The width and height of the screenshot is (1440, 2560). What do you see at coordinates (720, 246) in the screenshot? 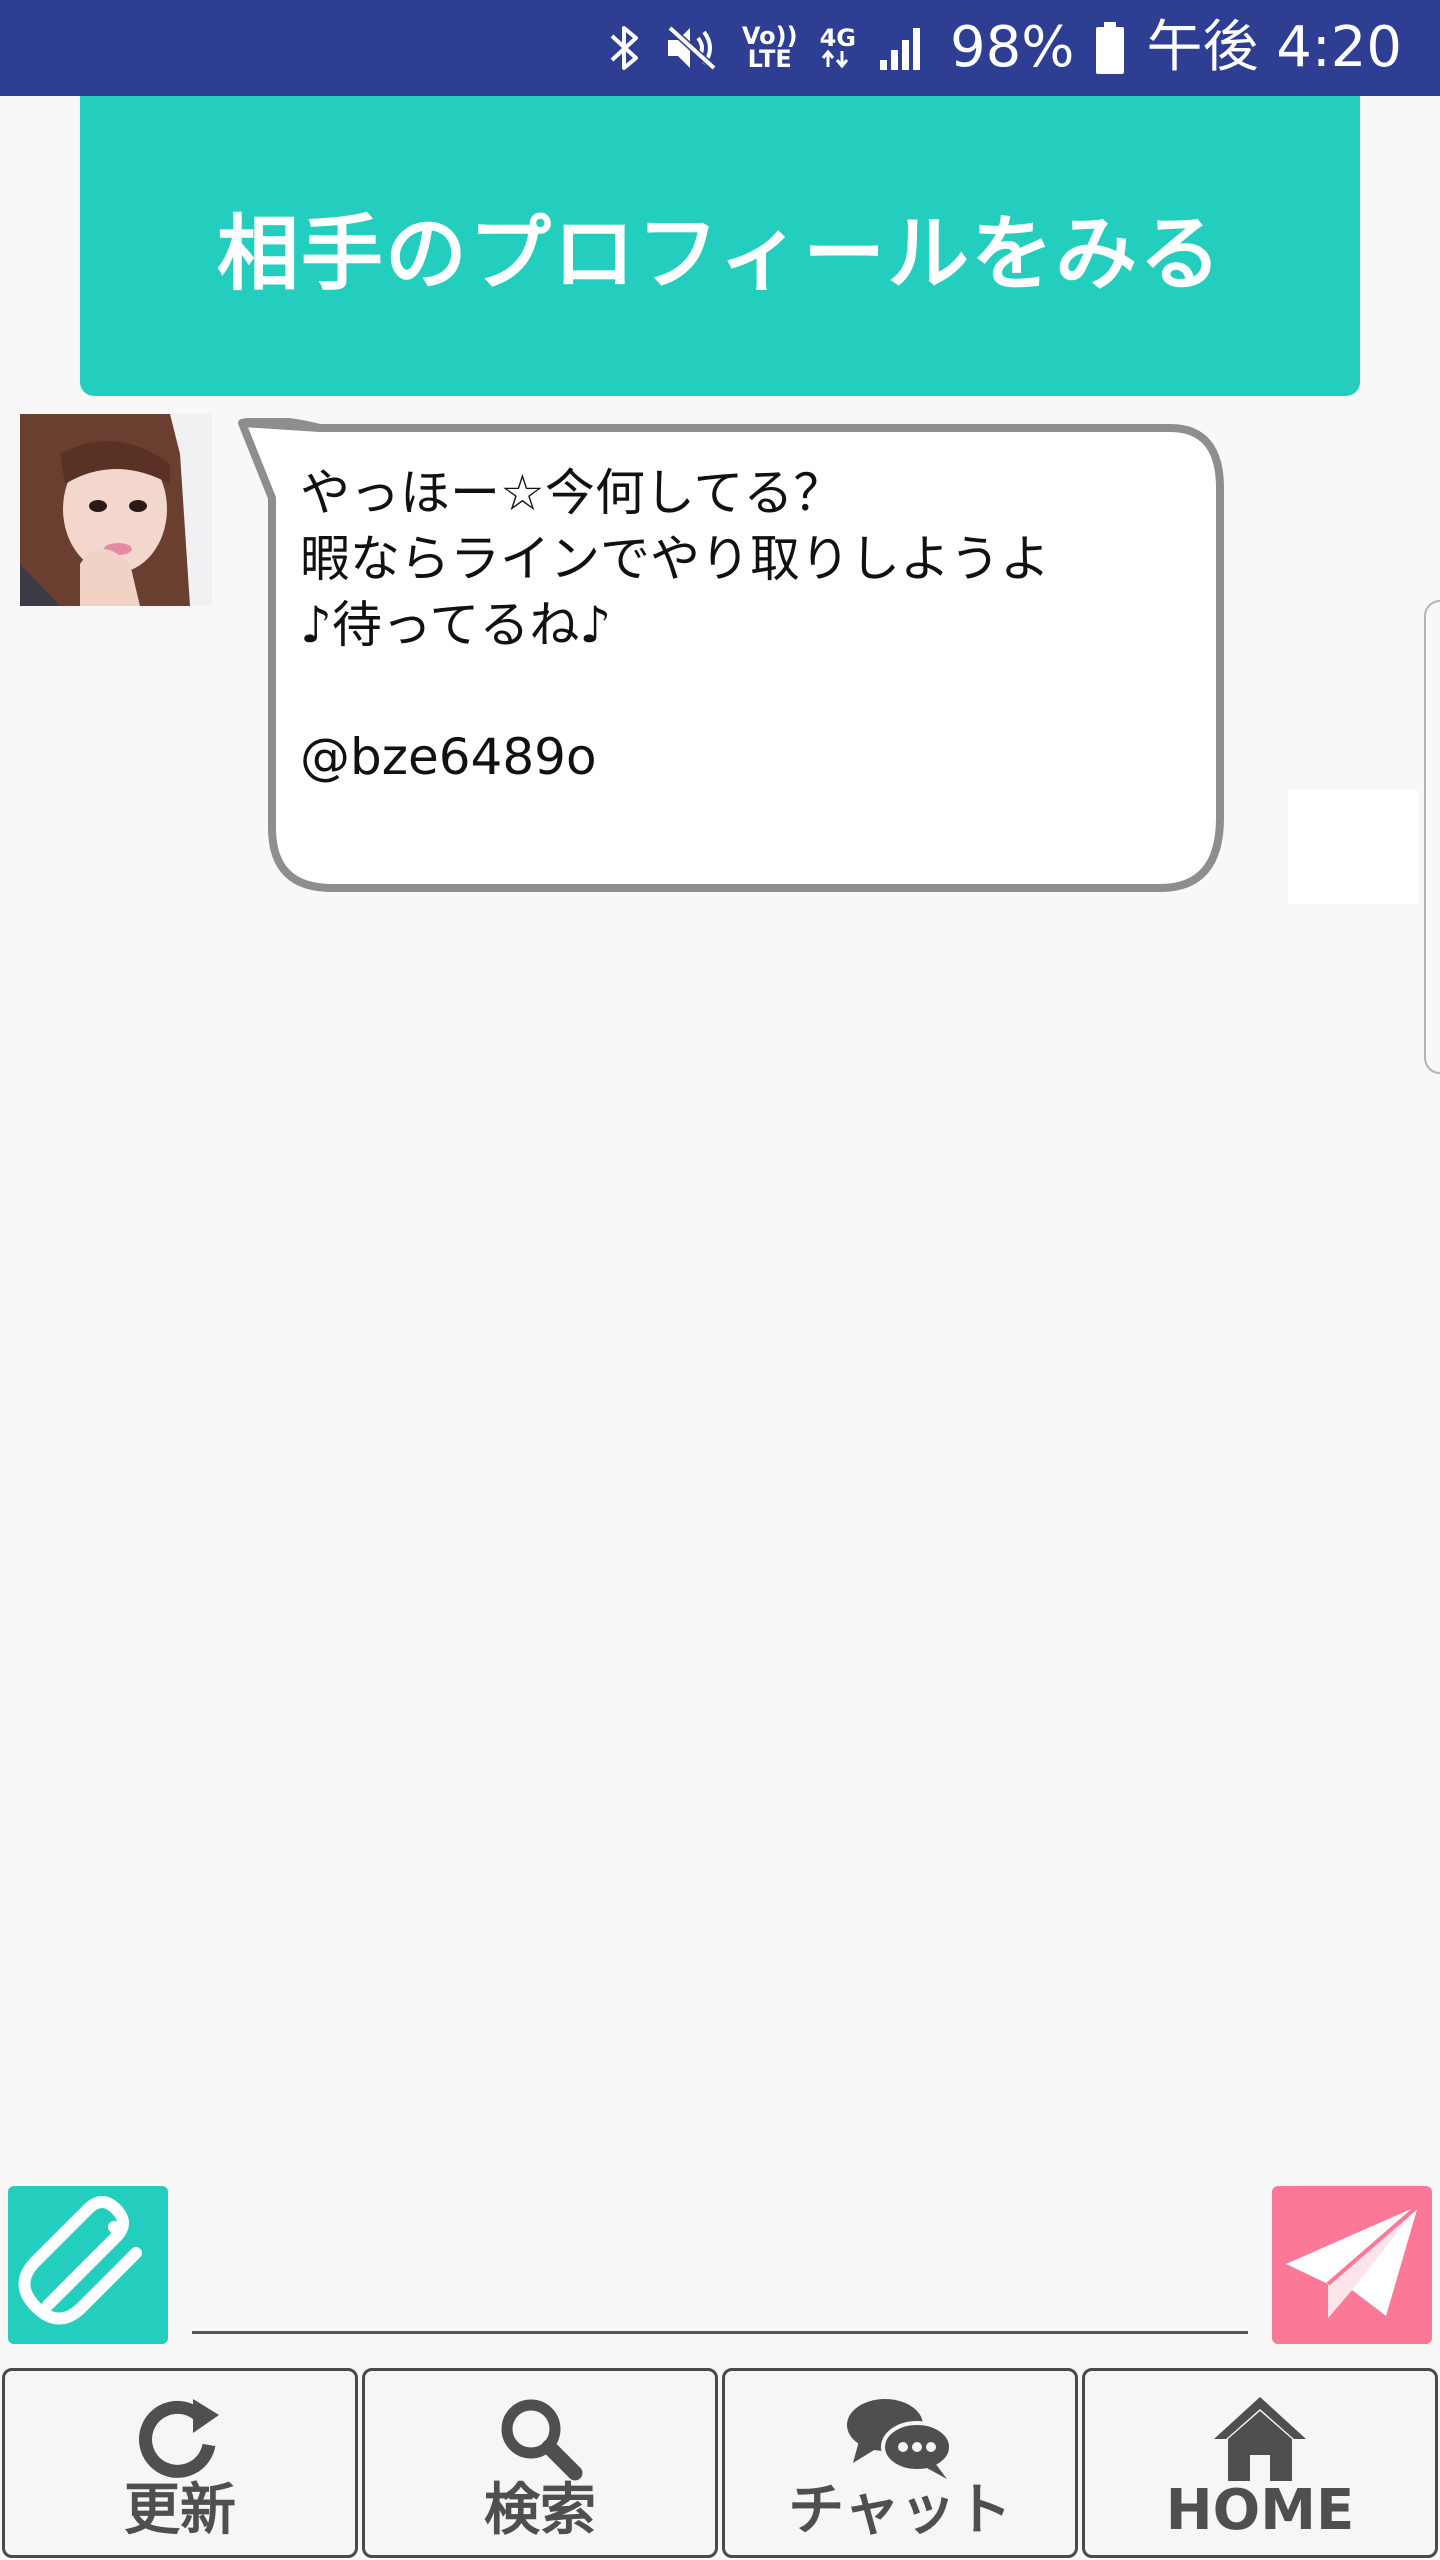
I see `view-profile-button: 相手のプロフィールをみる` at bounding box center [720, 246].